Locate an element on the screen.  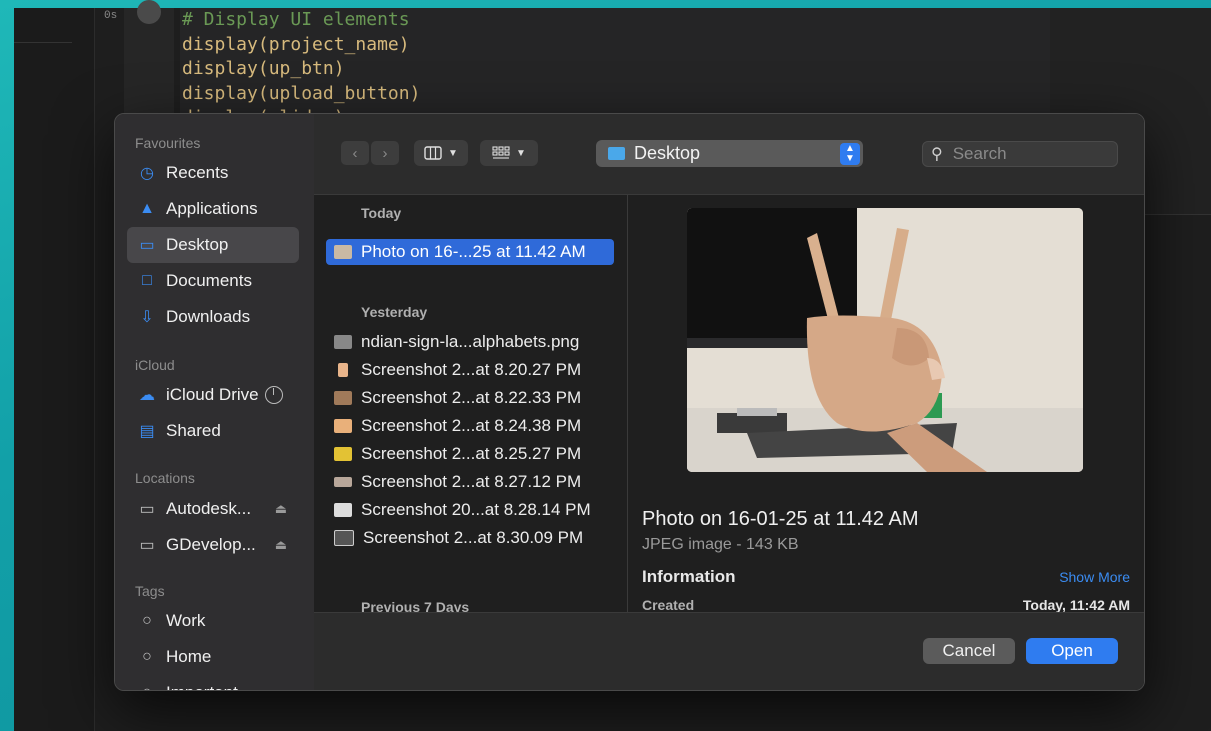
document-icon: □ is located at coordinates (147, 280).